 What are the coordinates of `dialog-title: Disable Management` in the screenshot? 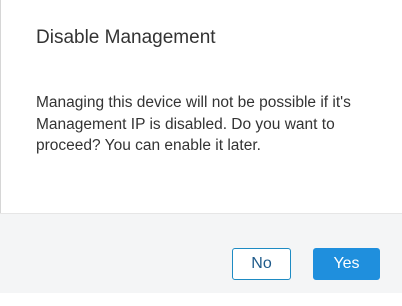 It's located at (126, 37).